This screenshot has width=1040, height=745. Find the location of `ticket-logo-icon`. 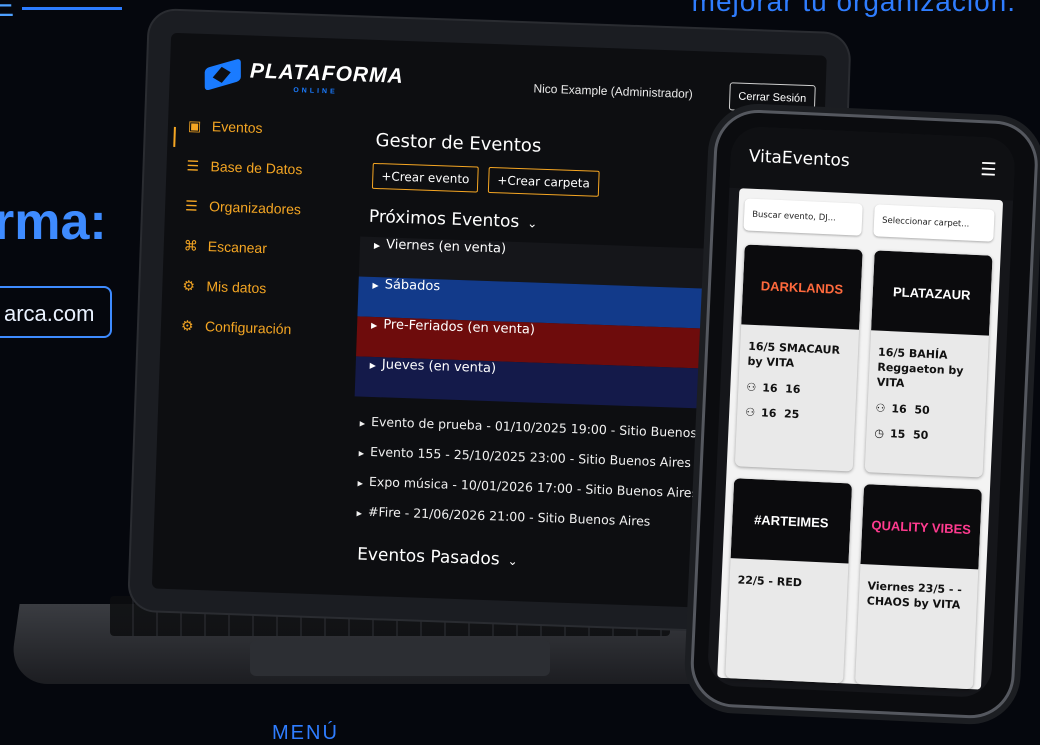

ticket-logo-icon is located at coordinates (222, 75).